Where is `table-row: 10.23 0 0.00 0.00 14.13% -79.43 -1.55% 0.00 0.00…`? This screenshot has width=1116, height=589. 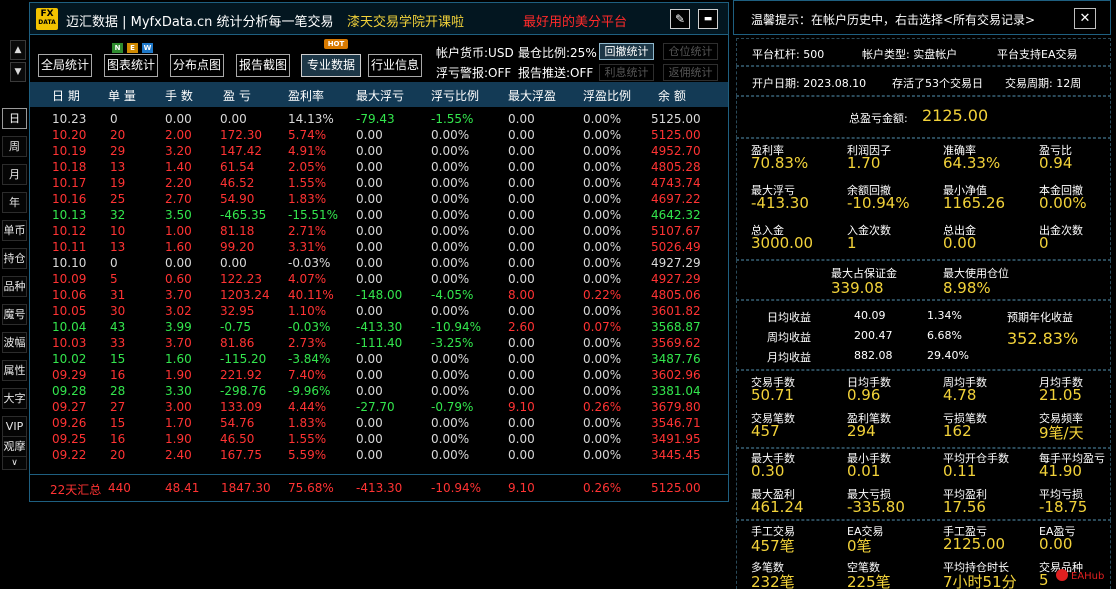
table-row: 10.23 0 0.00 0.00 14.13% -79.43 -1.55% 0.00 0.00… is located at coordinates (379, 119).